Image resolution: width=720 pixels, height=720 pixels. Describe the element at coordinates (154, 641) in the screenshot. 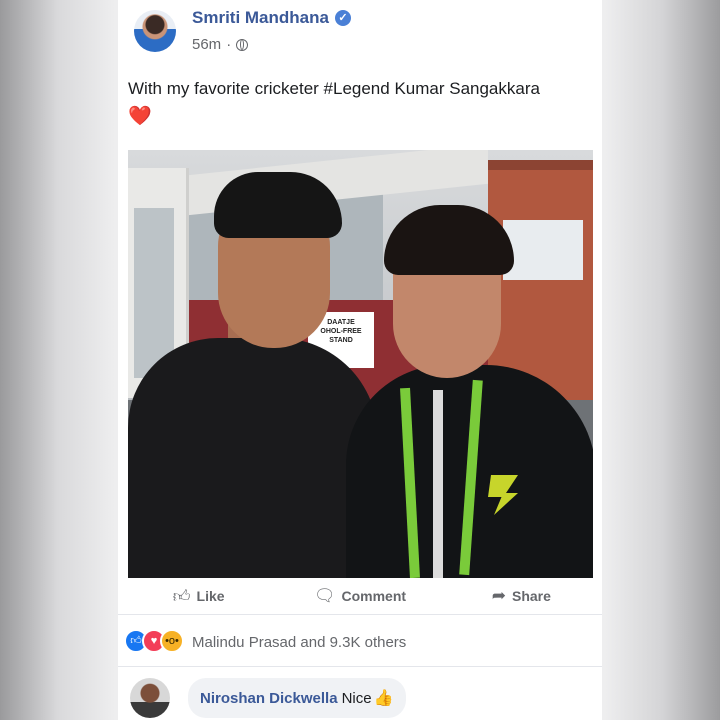

I see `reaction-icons: 👍︎ ♥ •o•` at that location.